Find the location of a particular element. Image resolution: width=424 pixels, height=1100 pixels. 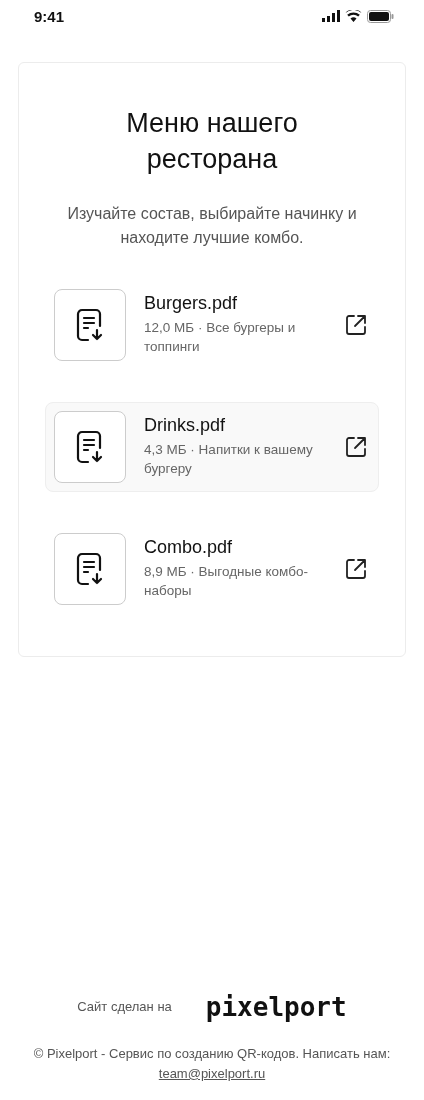

file-name: Combo.pdf is located at coordinates (189, 547).